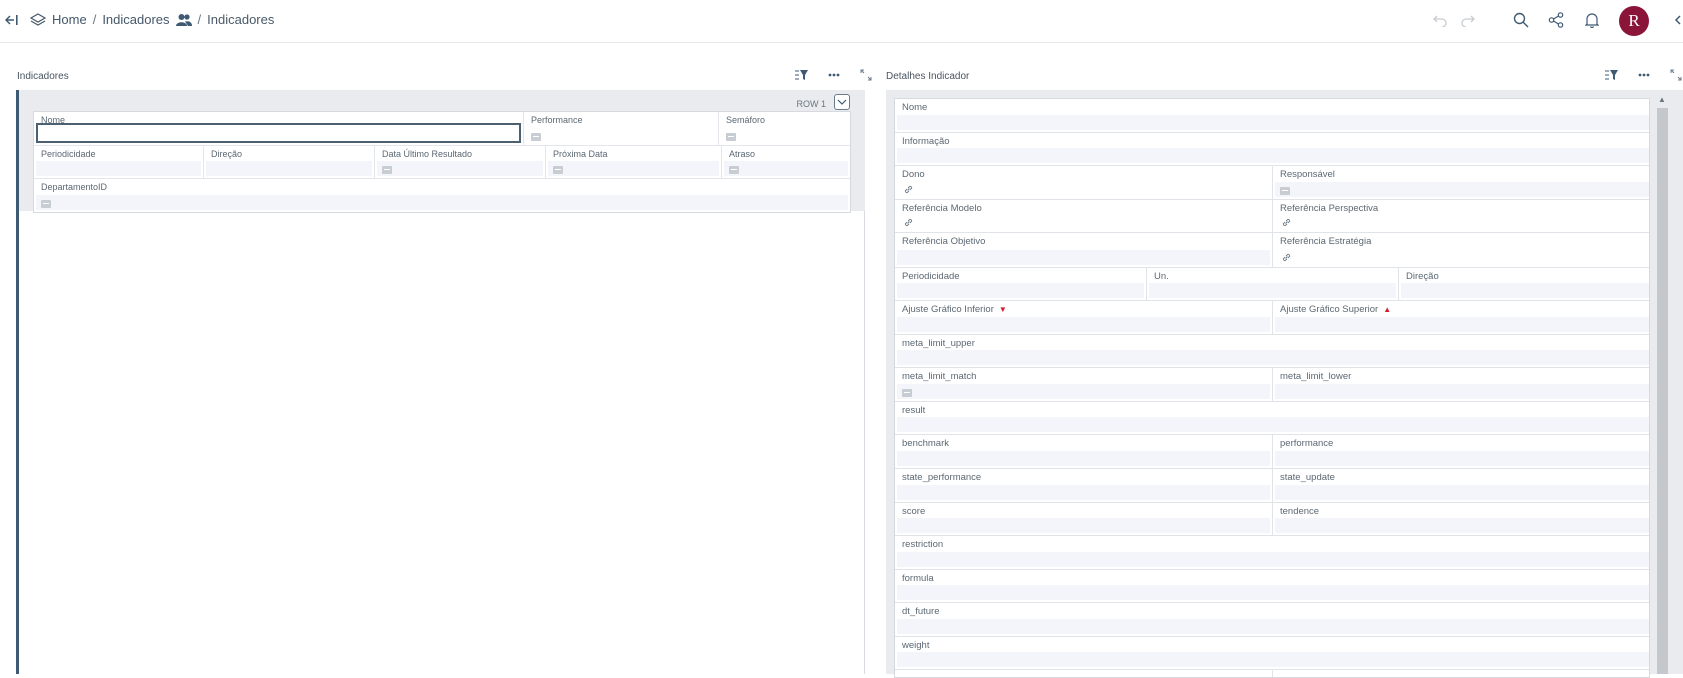 This screenshot has width=1683, height=678. I want to click on left-panel-title: Indicadores, so click(43, 76).